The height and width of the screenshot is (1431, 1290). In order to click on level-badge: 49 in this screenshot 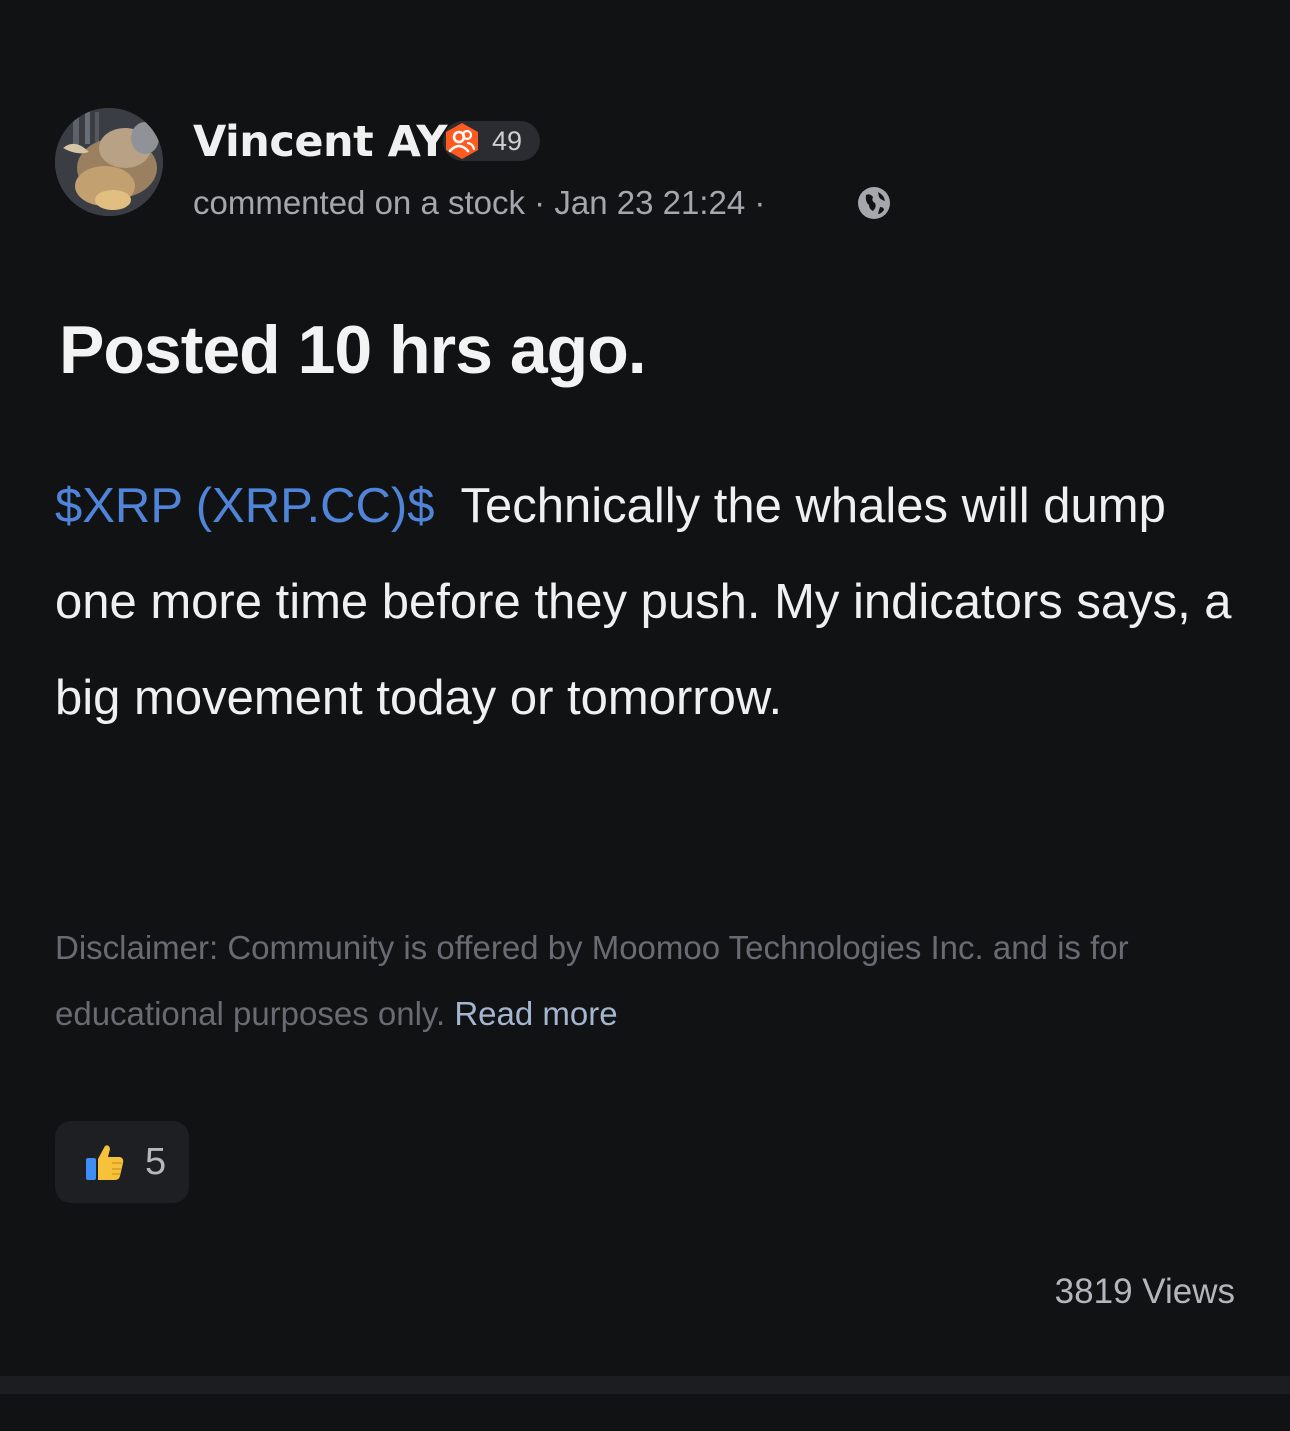, I will do `click(491, 141)`.